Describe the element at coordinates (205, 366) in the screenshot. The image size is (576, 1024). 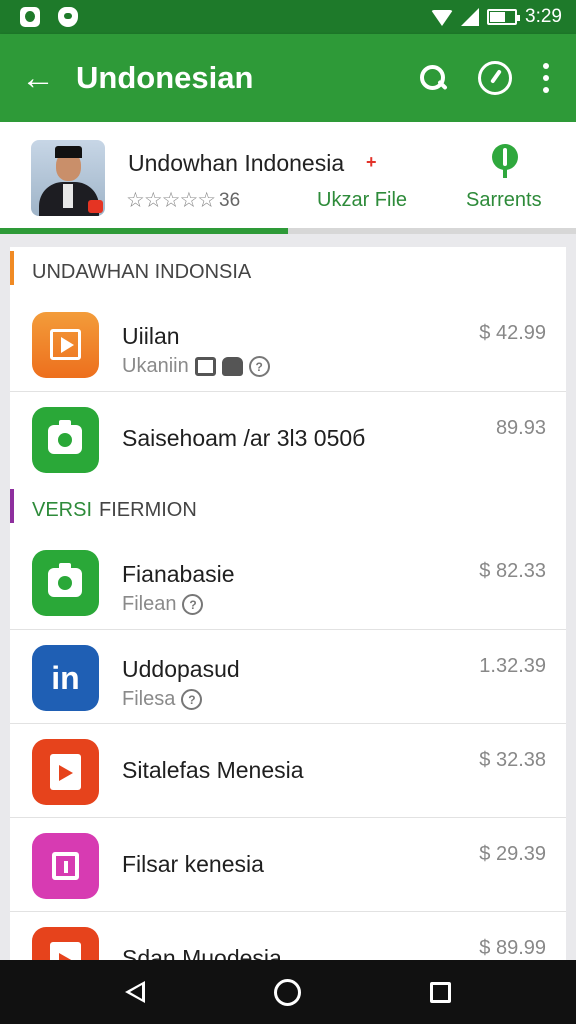
I see `device-icon` at that location.